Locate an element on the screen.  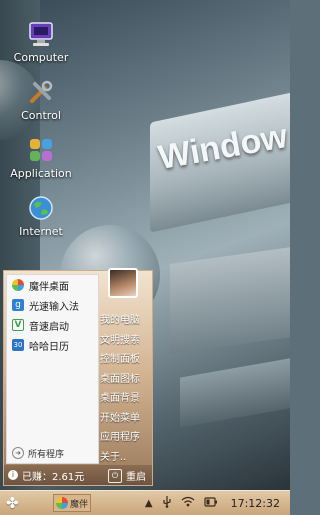
desktop-icon-label: Application is located at coordinates (41, 173).